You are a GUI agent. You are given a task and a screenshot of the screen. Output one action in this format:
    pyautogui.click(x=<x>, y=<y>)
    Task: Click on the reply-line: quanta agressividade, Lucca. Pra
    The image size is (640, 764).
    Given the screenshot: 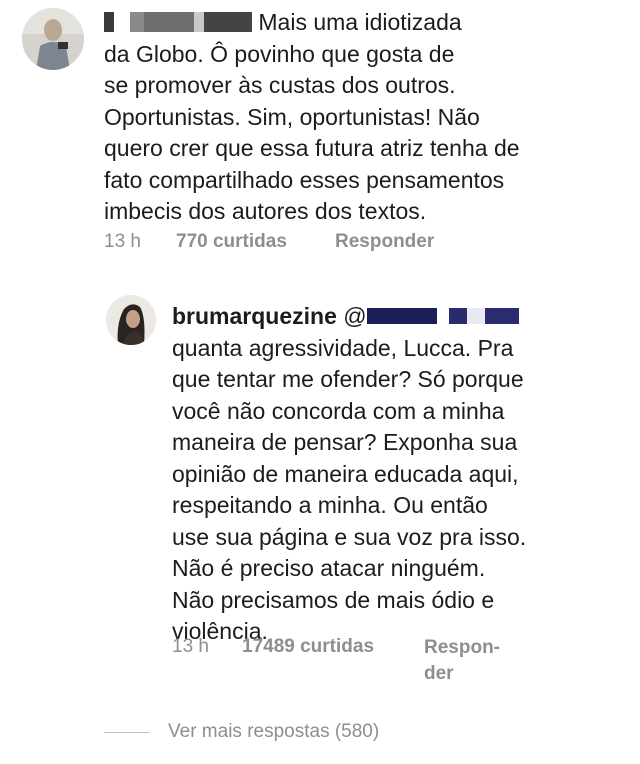 What is the action you would take?
    pyautogui.click(x=343, y=347)
    